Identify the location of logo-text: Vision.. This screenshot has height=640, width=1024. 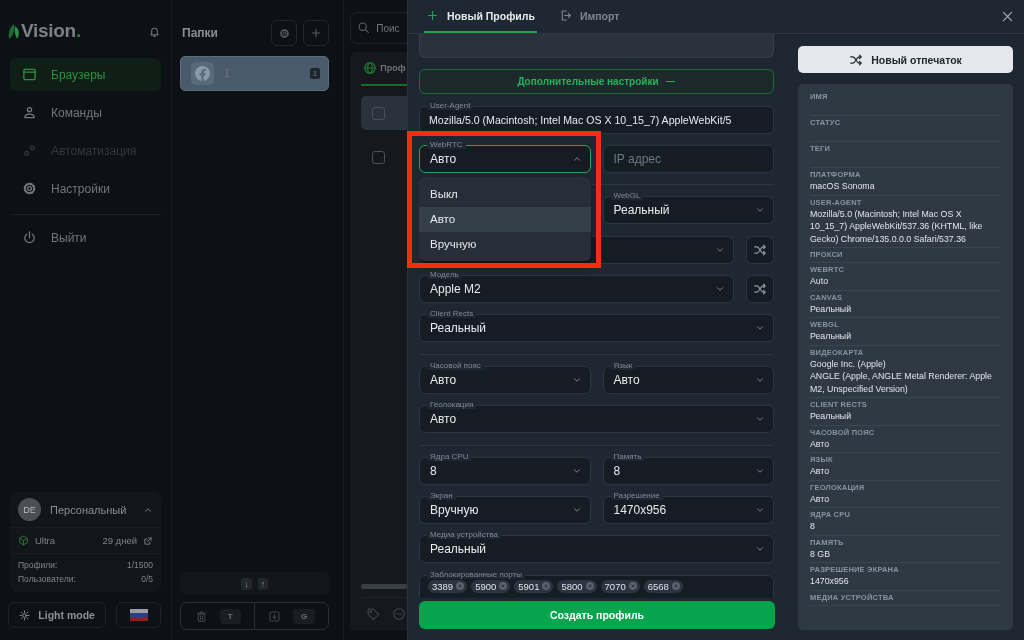
(51, 31).